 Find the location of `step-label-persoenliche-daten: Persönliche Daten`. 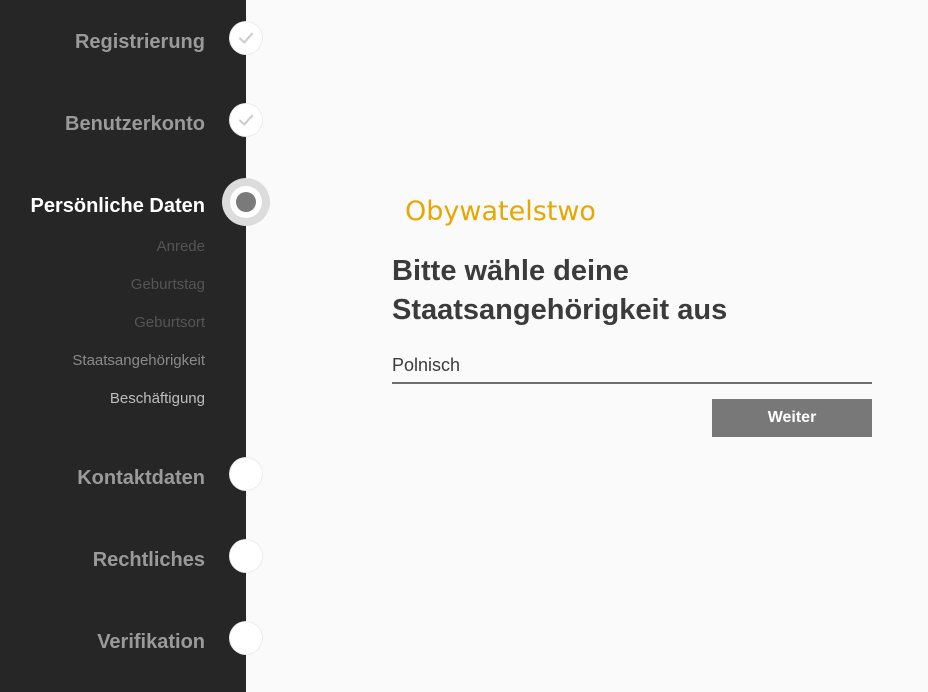

step-label-persoenliche-daten: Persönliche Daten is located at coordinates (117, 206).